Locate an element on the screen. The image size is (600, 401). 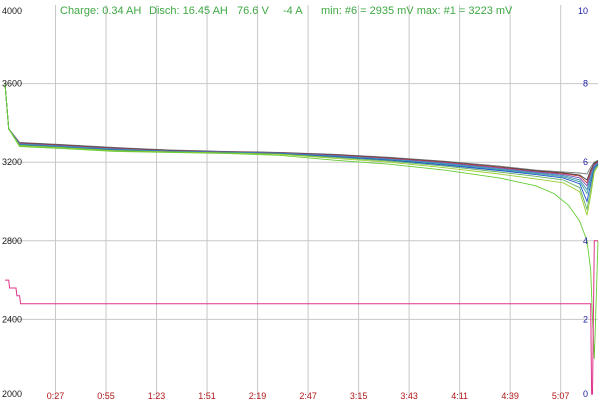
y-left-tick-label: 2000 is located at coordinates (12, 394).